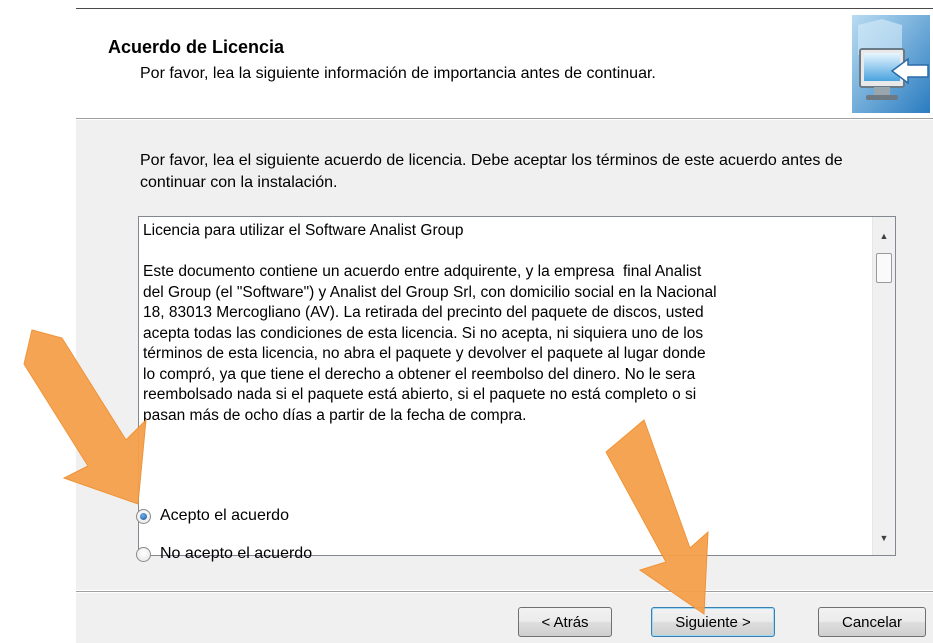 Image resolution: width=933 pixels, height=643 pixels. What do you see at coordinates (713, 622) in the screenshot?
I see `next-button: Siguiente >` at bounding box center [713, 622].